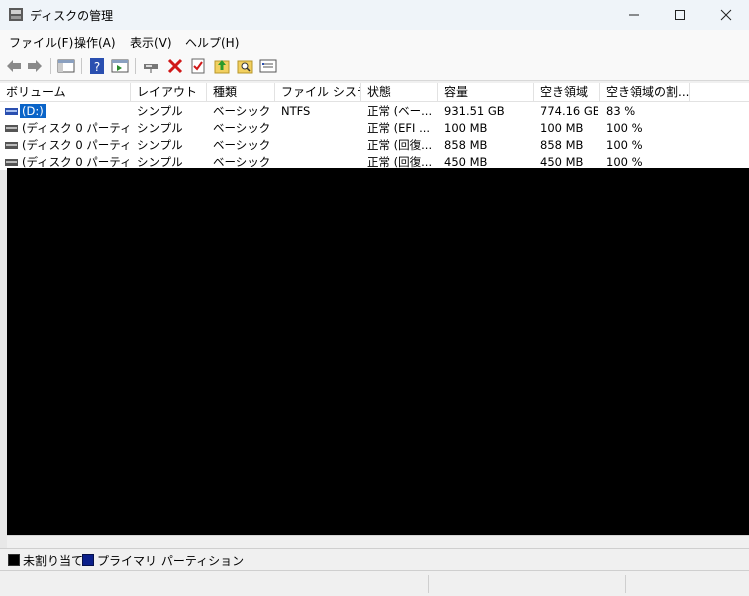 The image size is (749, 596). What do you see at coordinates (66, 66) in the screenshot?
I see `console-tree-icon` at bounding box center [66, 66].